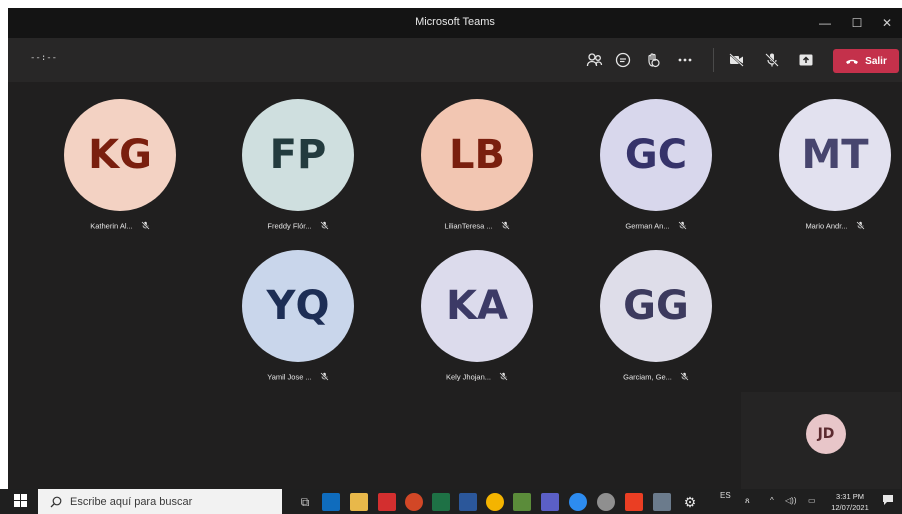 This screenshot has width=902, height=514. I want to click on more-options-button, so click(685, 60).